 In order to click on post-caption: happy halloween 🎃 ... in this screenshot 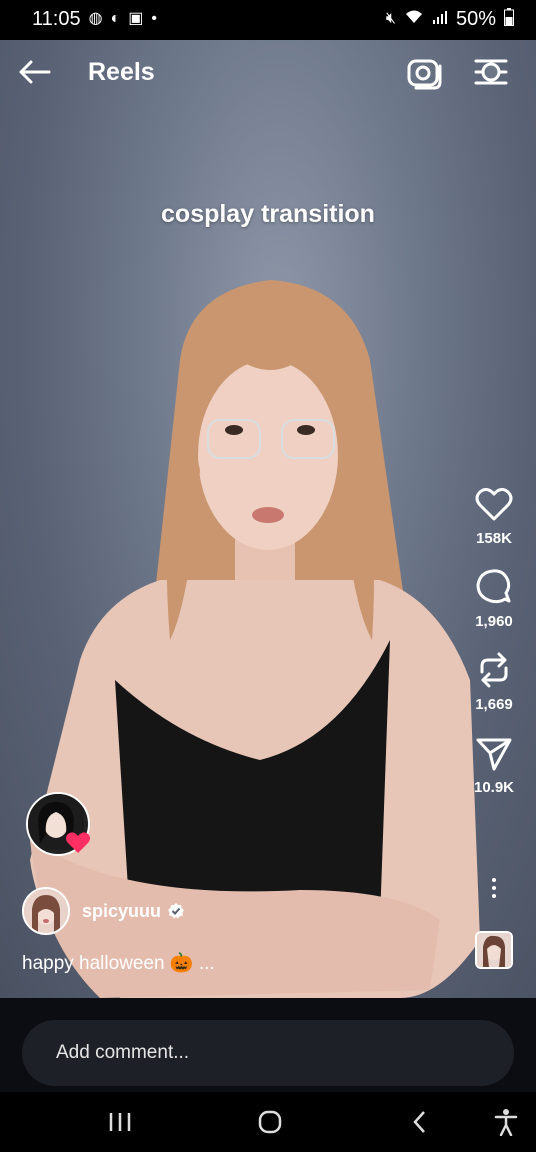, I will do `click(118, 963)`.